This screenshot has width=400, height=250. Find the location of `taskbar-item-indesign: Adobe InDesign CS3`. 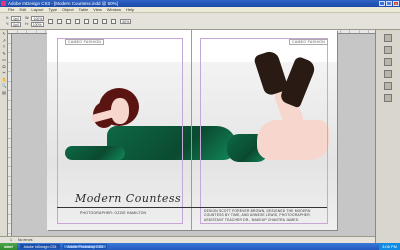

taskbar-item-indesign: Adobe InDesign CS3 is located at coordinates (40, 246).